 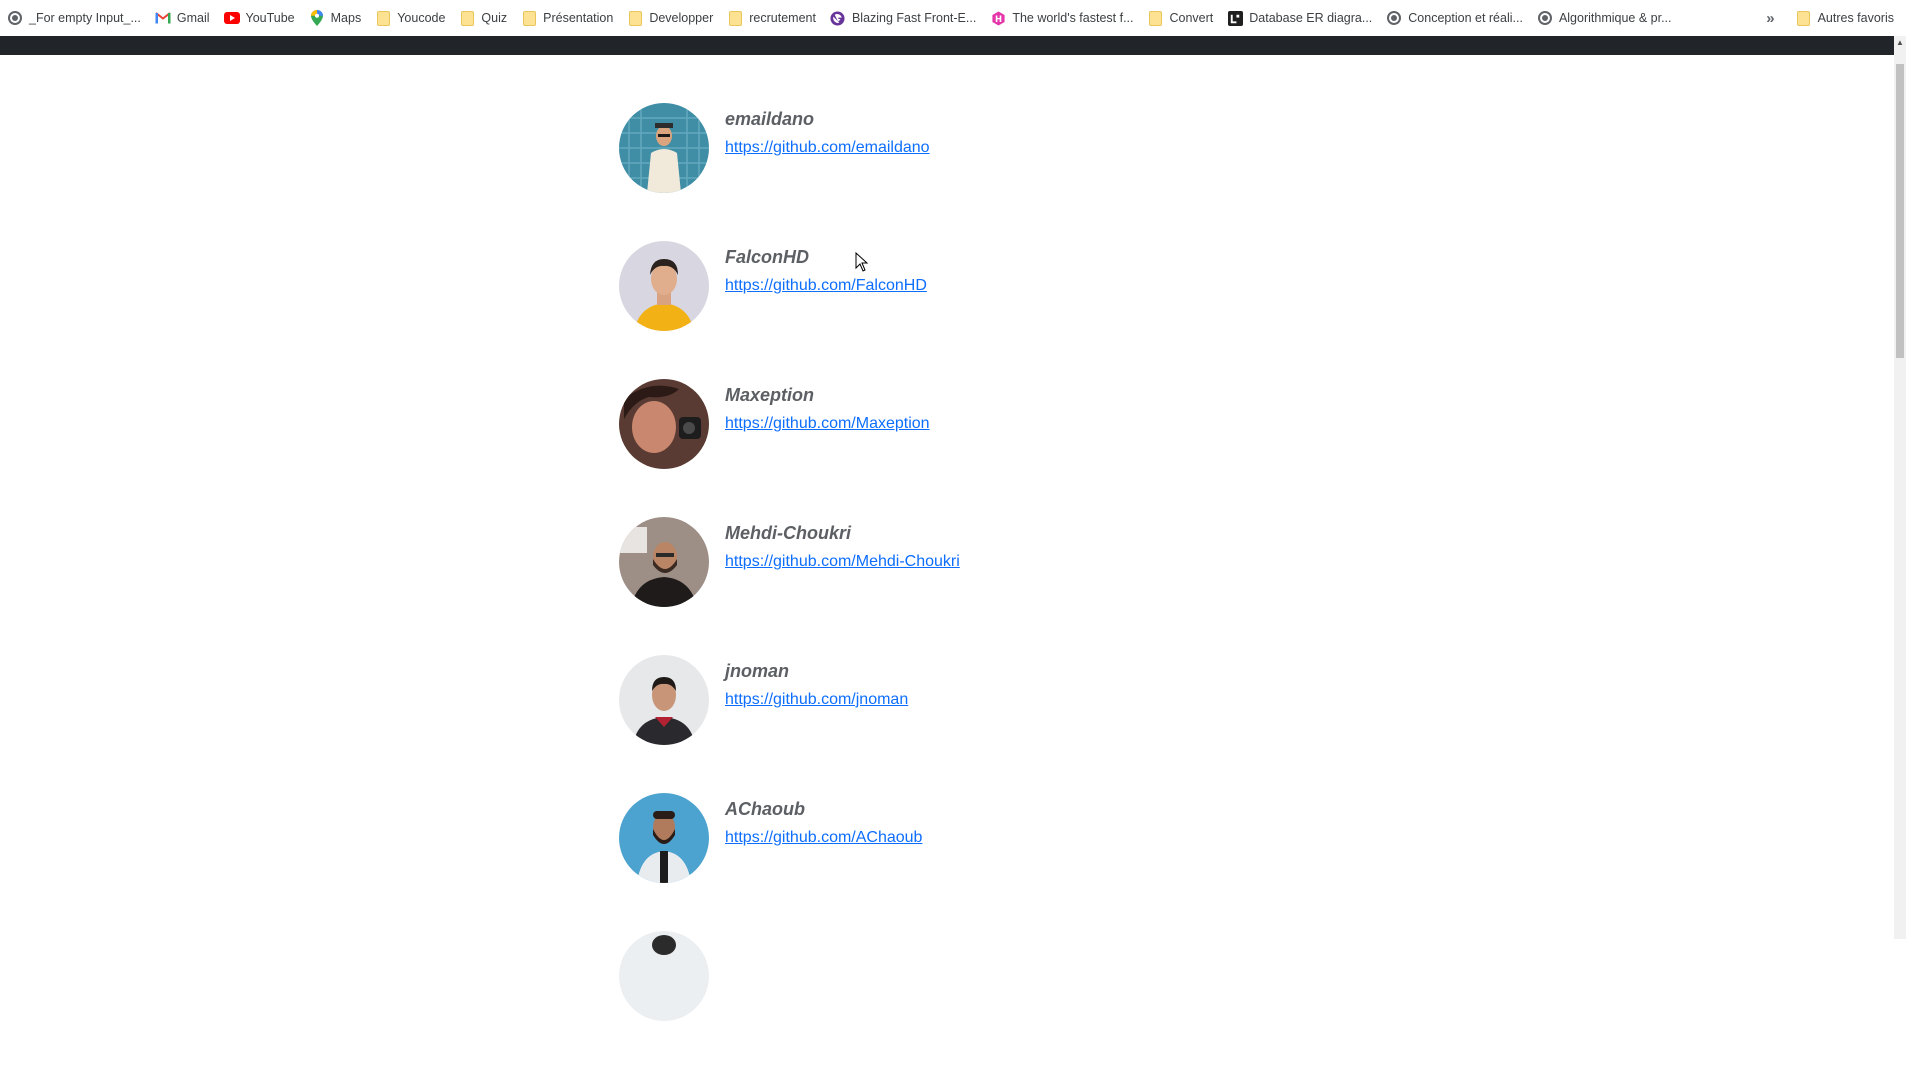 I want to click on bookmark-label: YouTube, so click(x=270, y=18).